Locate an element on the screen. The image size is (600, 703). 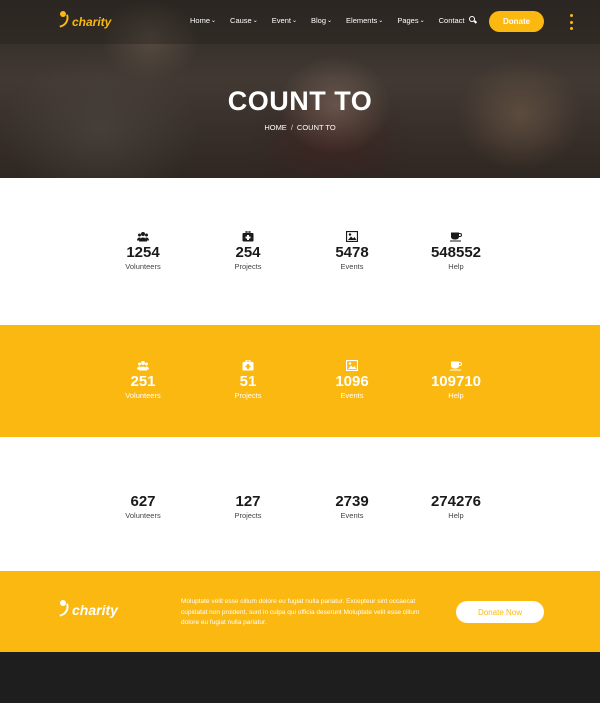
counter-value: 2739 is located at coordinates (352, 501).